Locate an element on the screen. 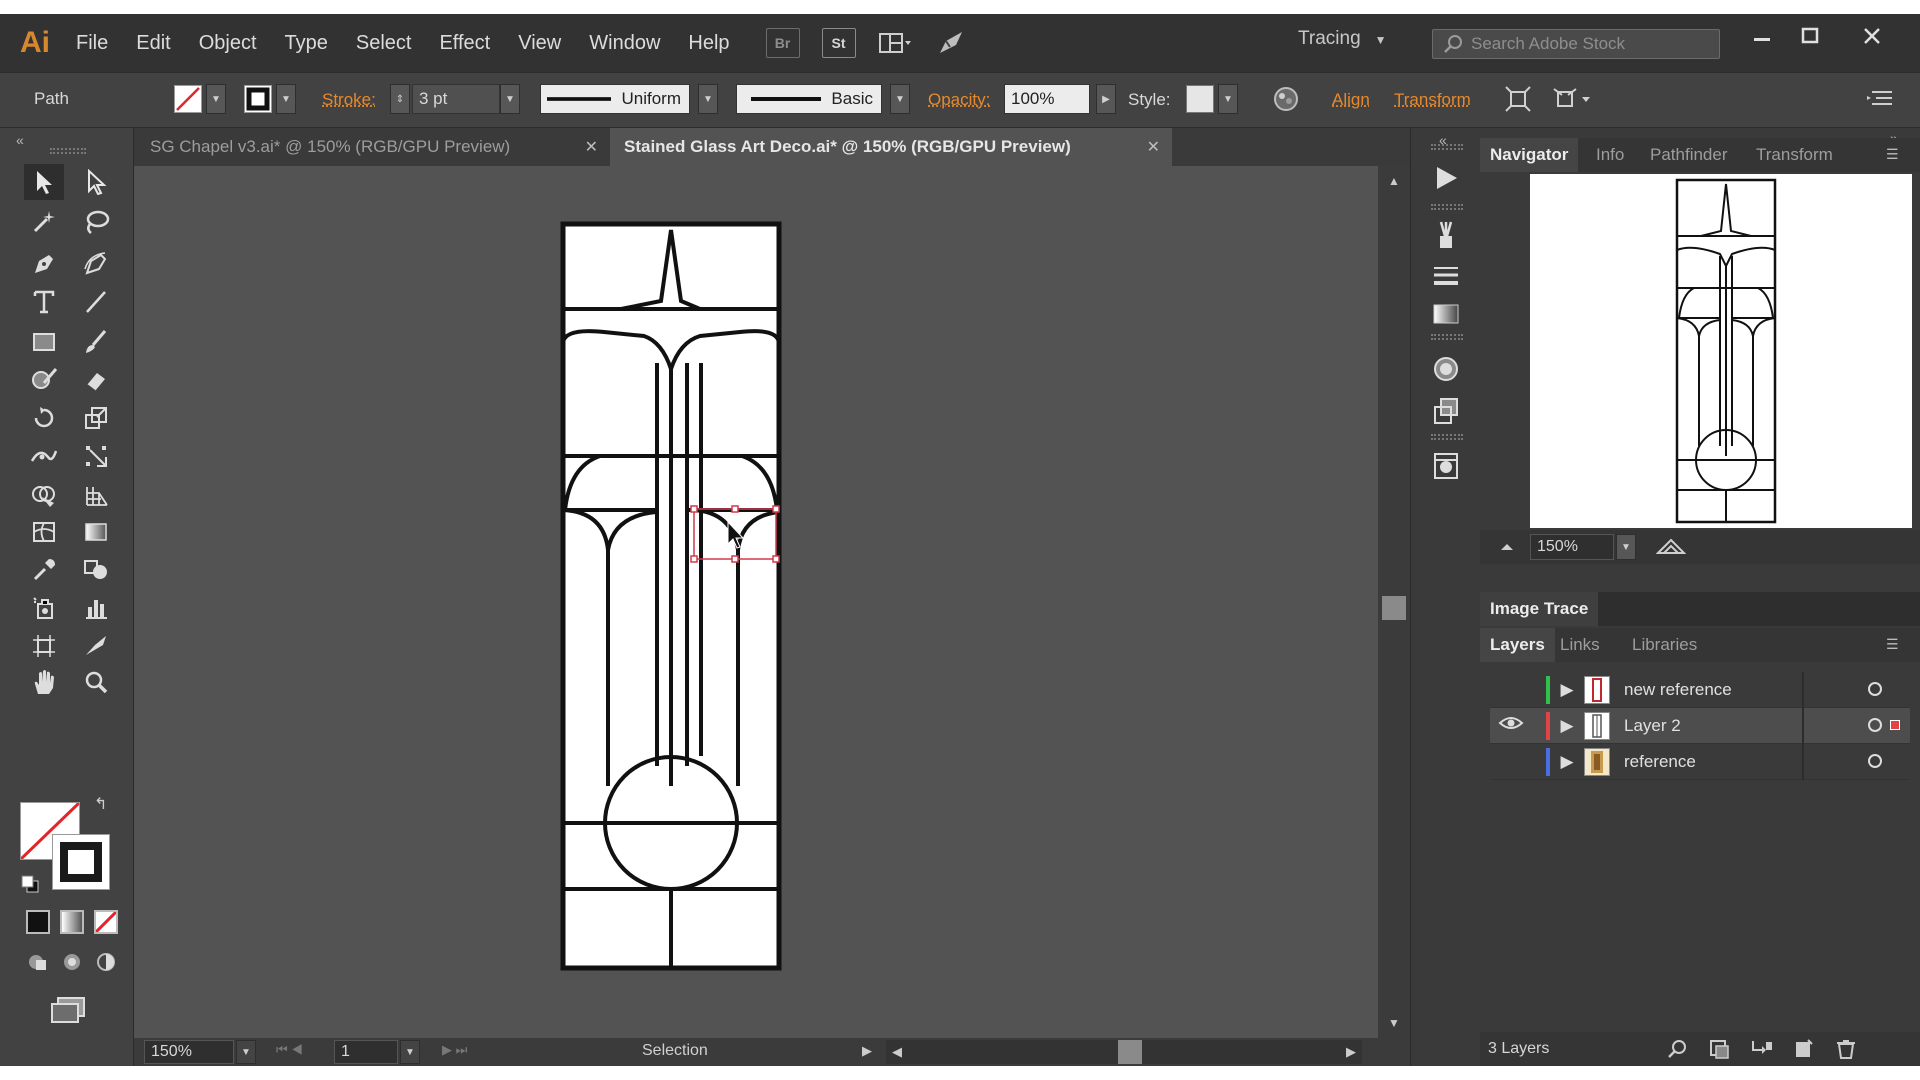 This screenshot has width=1920, height=1080. tab-pathfinder: Pathfinder is located at coordinates (1689, 155).